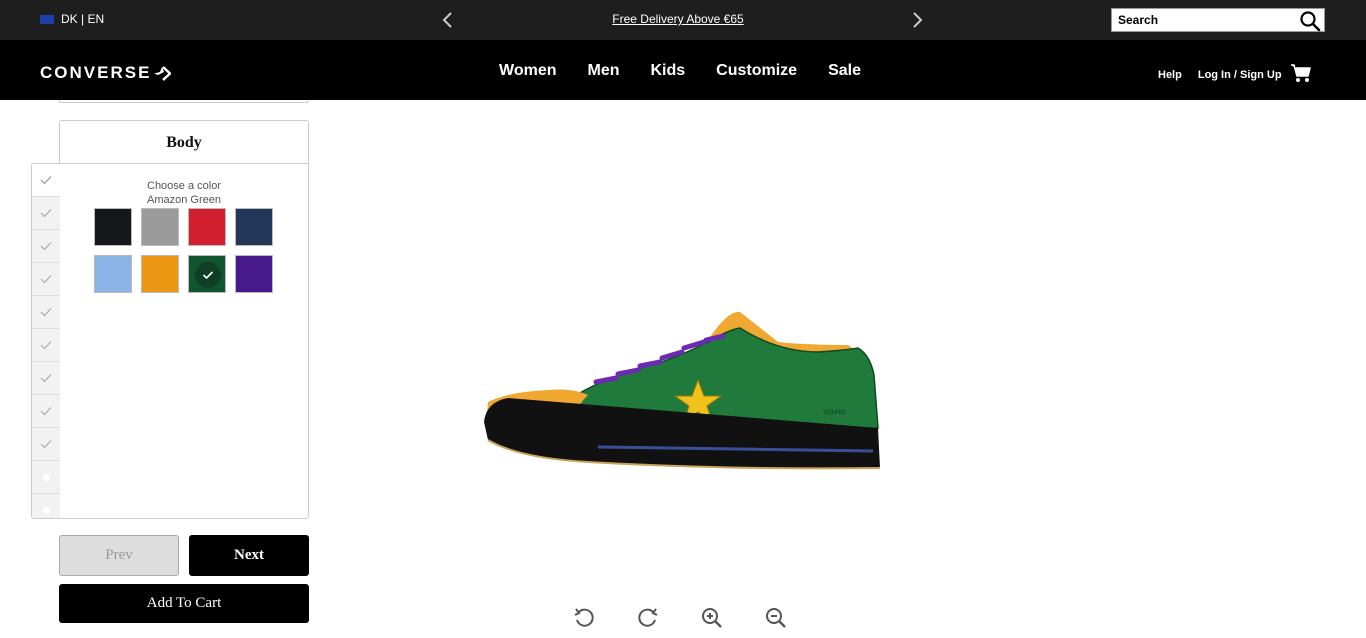  Describe the element at coordinates (834, 413) in the screenshot. I see `shoe-heel-text: YOURO` at that location.